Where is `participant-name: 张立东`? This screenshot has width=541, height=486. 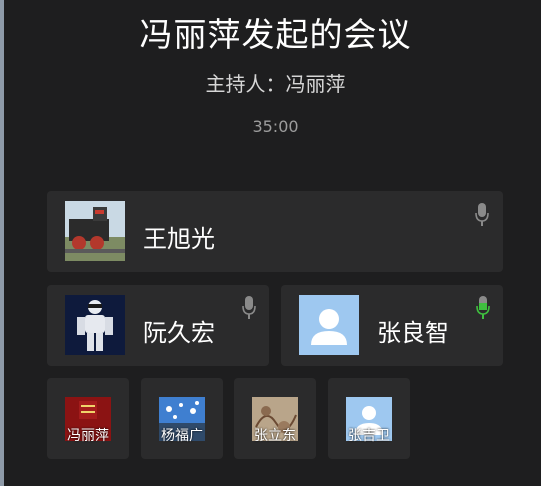
participant-name: 张立东 is located at coordinates (275, 436).